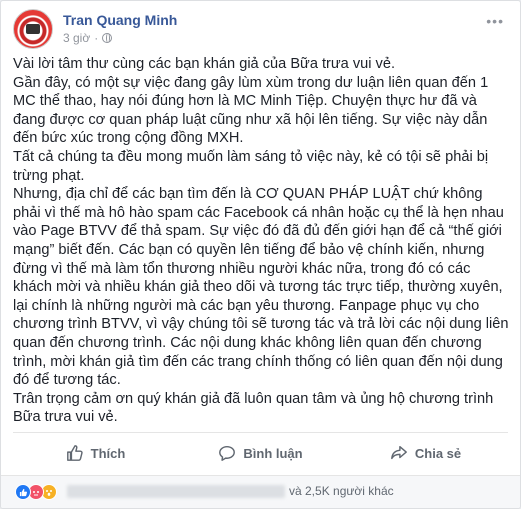 This screenshot has width=521, height=509. I want to click on comment-button: Bình luận, so click(260, 453).